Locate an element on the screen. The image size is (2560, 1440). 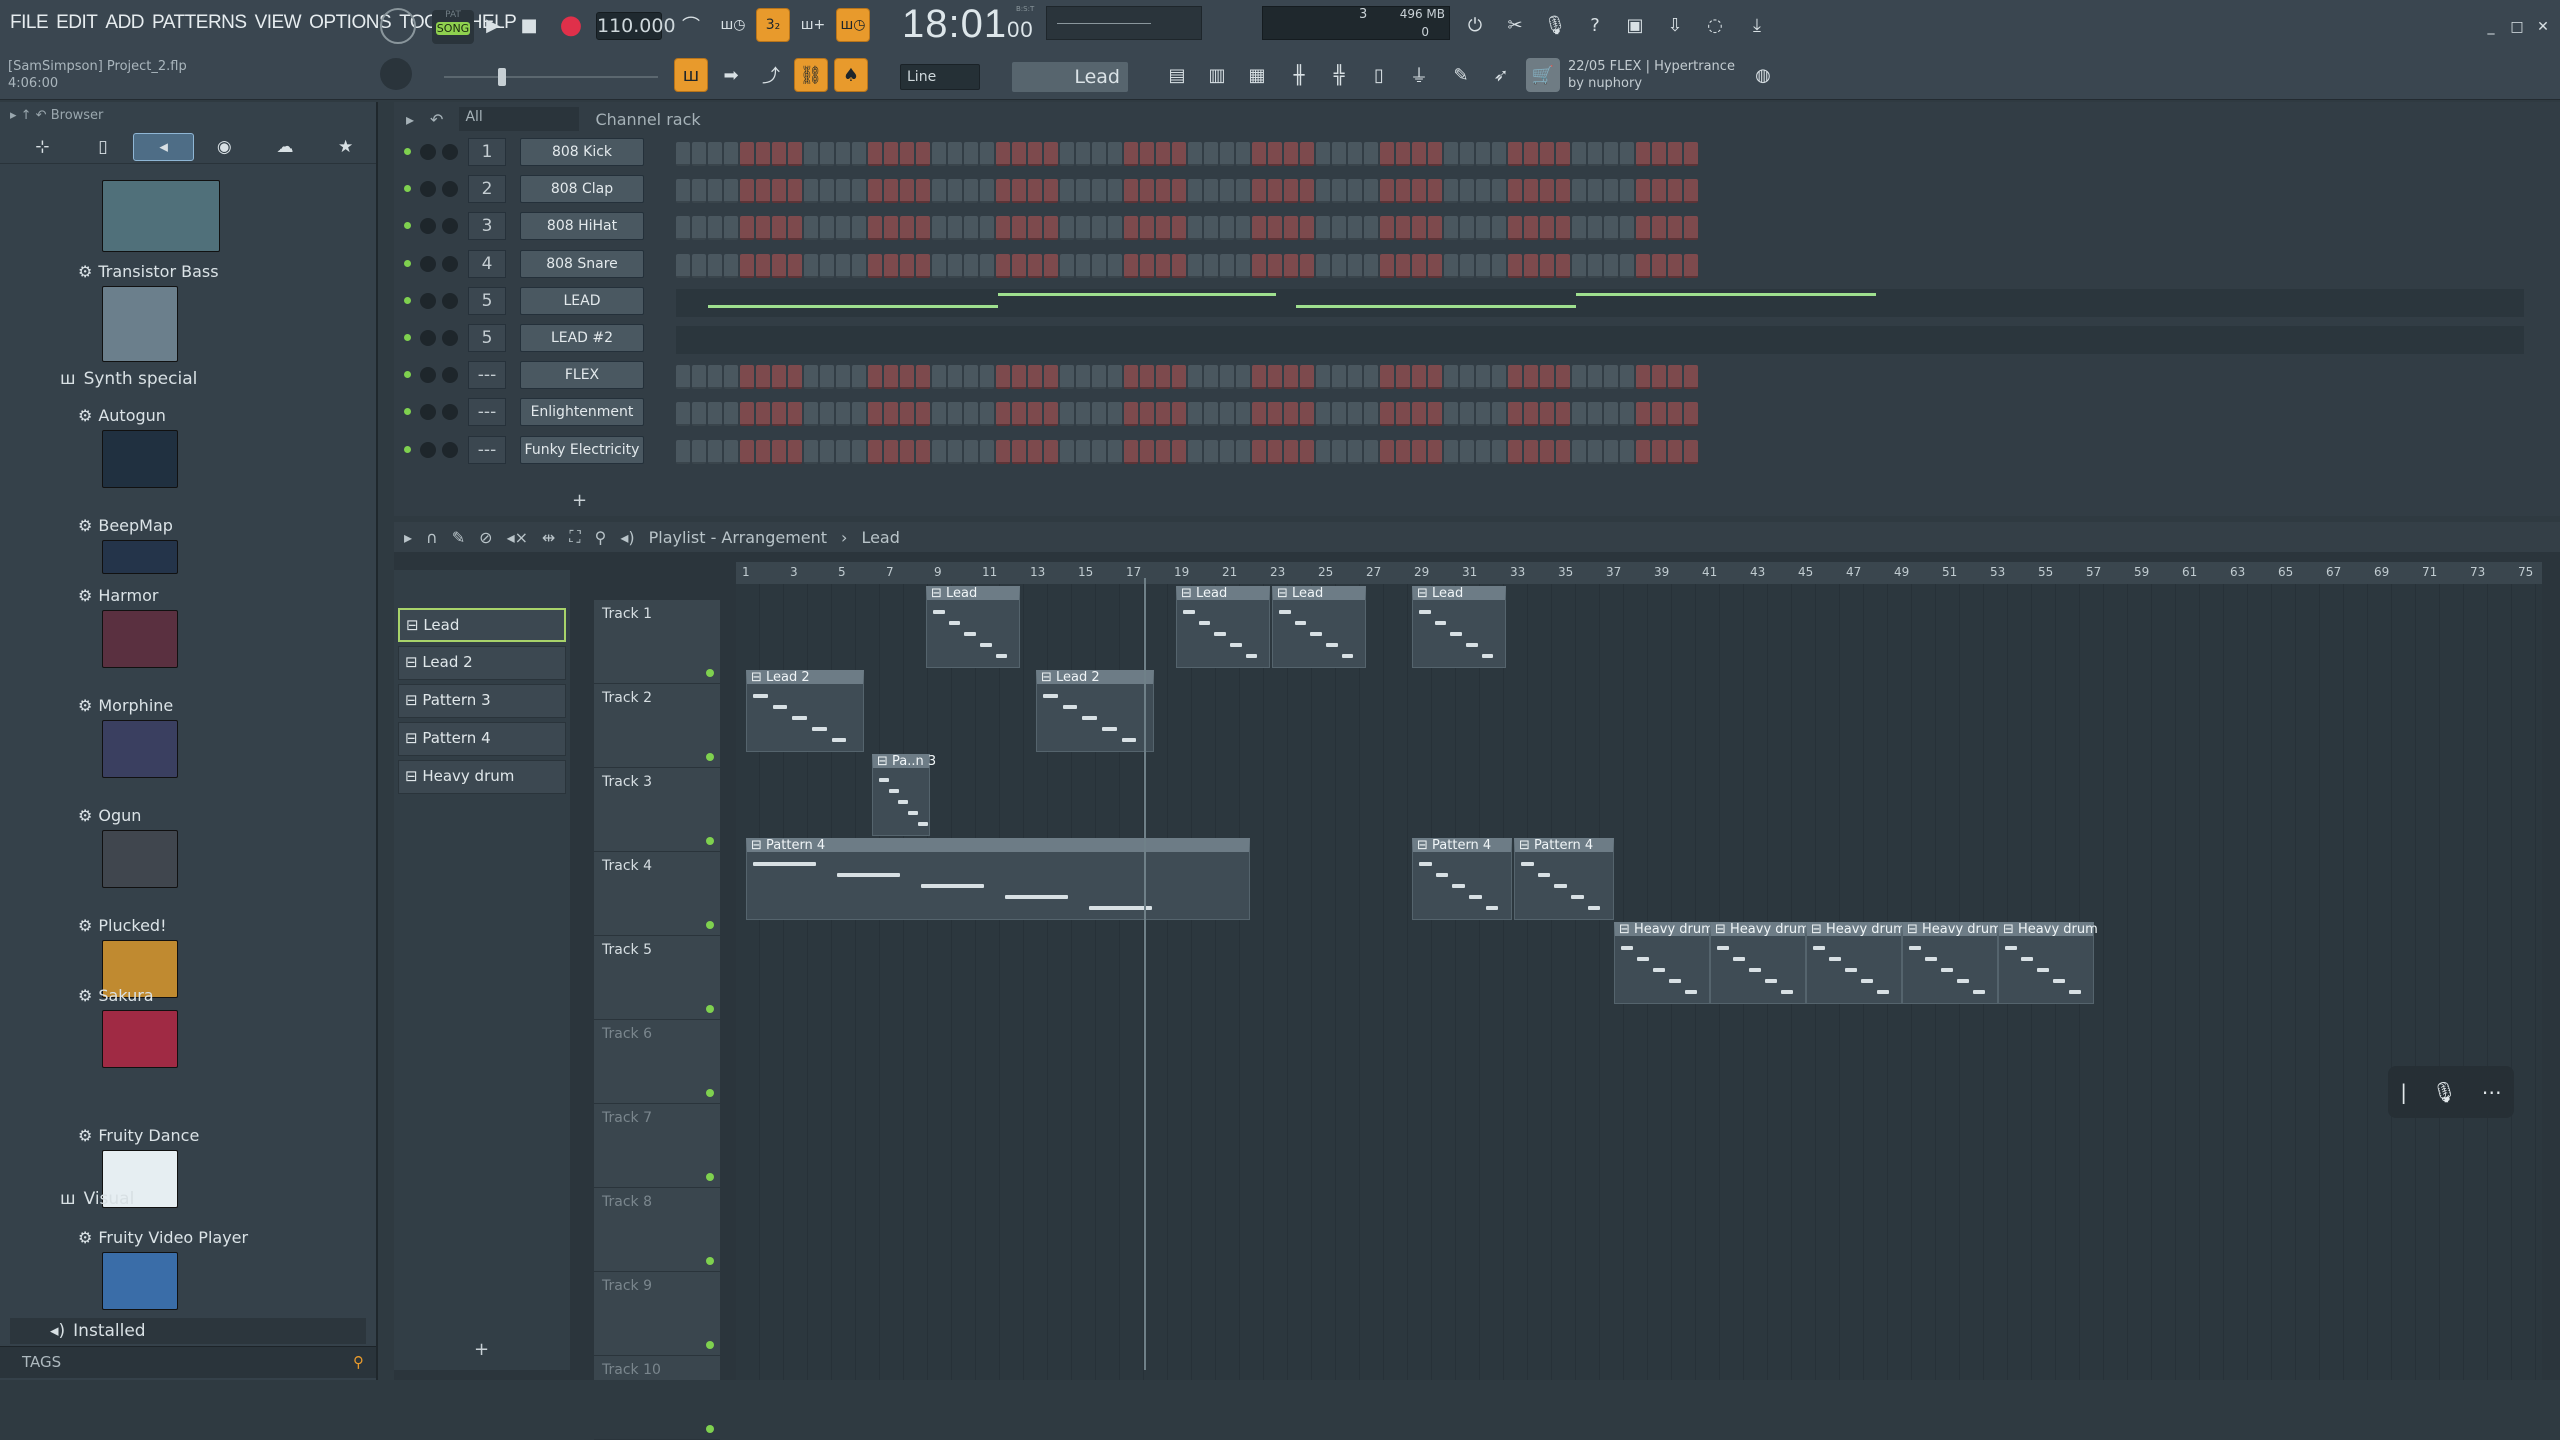
channel-mixer-track: 4 is located at coordinates (487, 263).